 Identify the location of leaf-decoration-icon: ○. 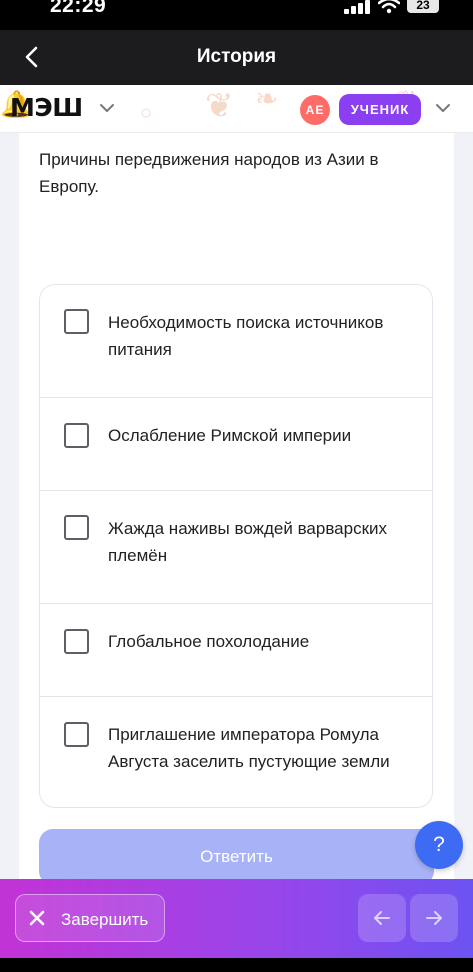
(146, 113).